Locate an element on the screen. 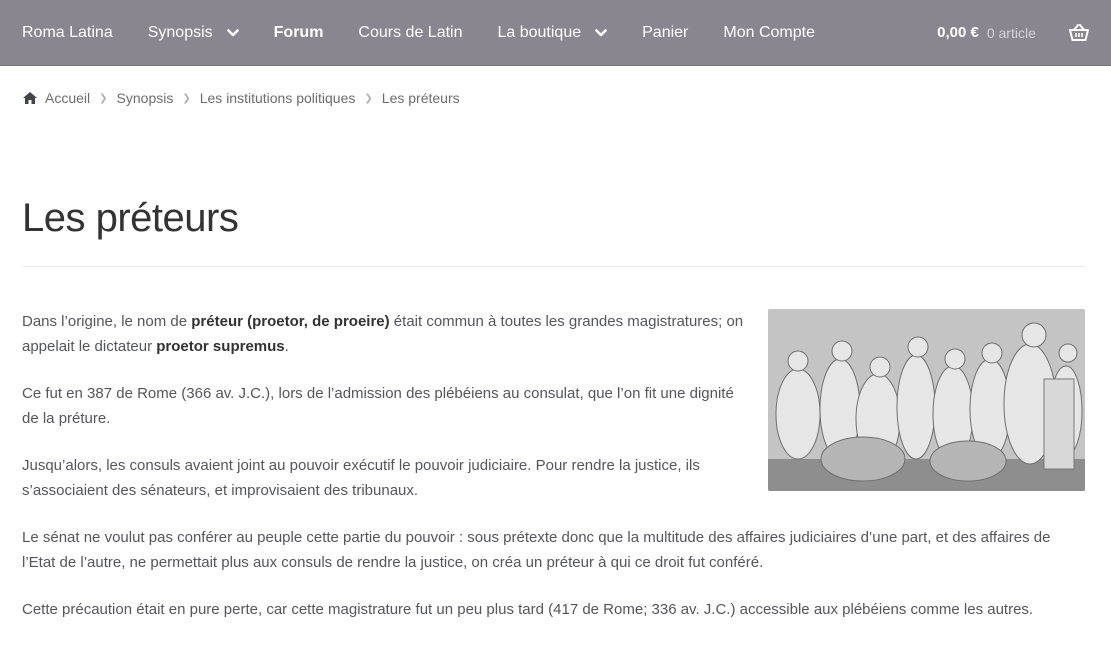 The width and height of the screenshot is (1111, 645). nav-cours-de-latin: Cours de Latin is located at coordinates (410, 33).